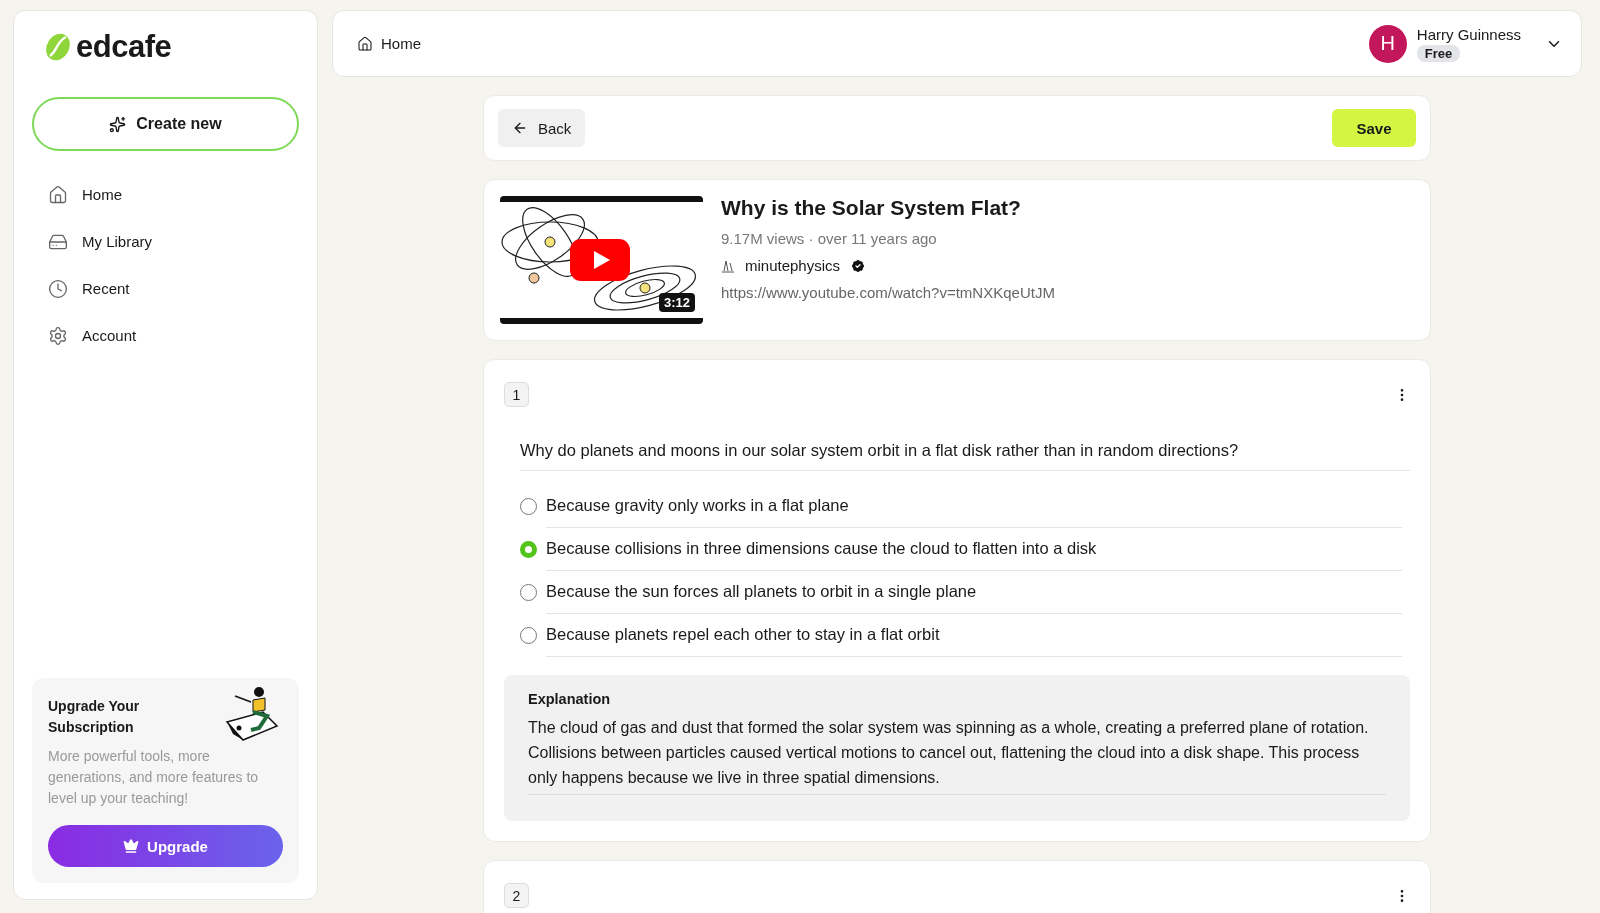 This screenshot has width=1600, height=913. What do you see at coordinates (1438, 53) in the screenshot?
I see `plan-label: Free` at bounding box center [1438, 53].